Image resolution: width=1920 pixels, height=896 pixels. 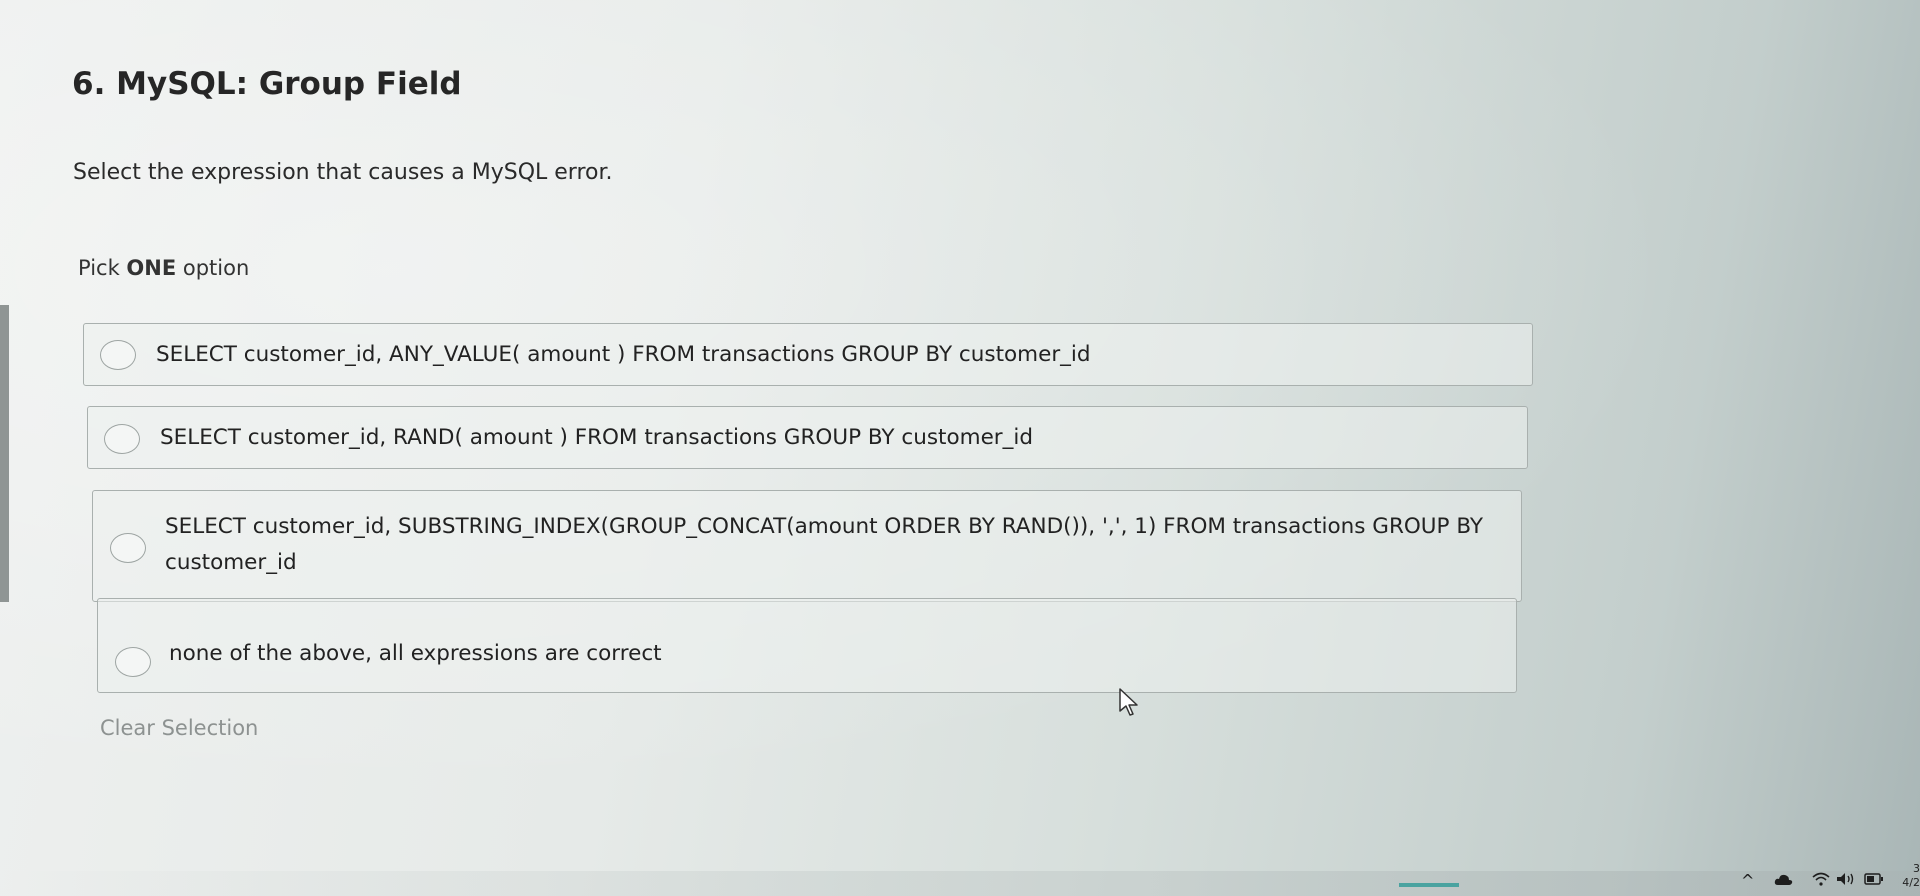 What do you see at coordinates (1429, 885) in the screenshot?
I see `taskbar-active-indicator` at bounding box center [1429, 885].